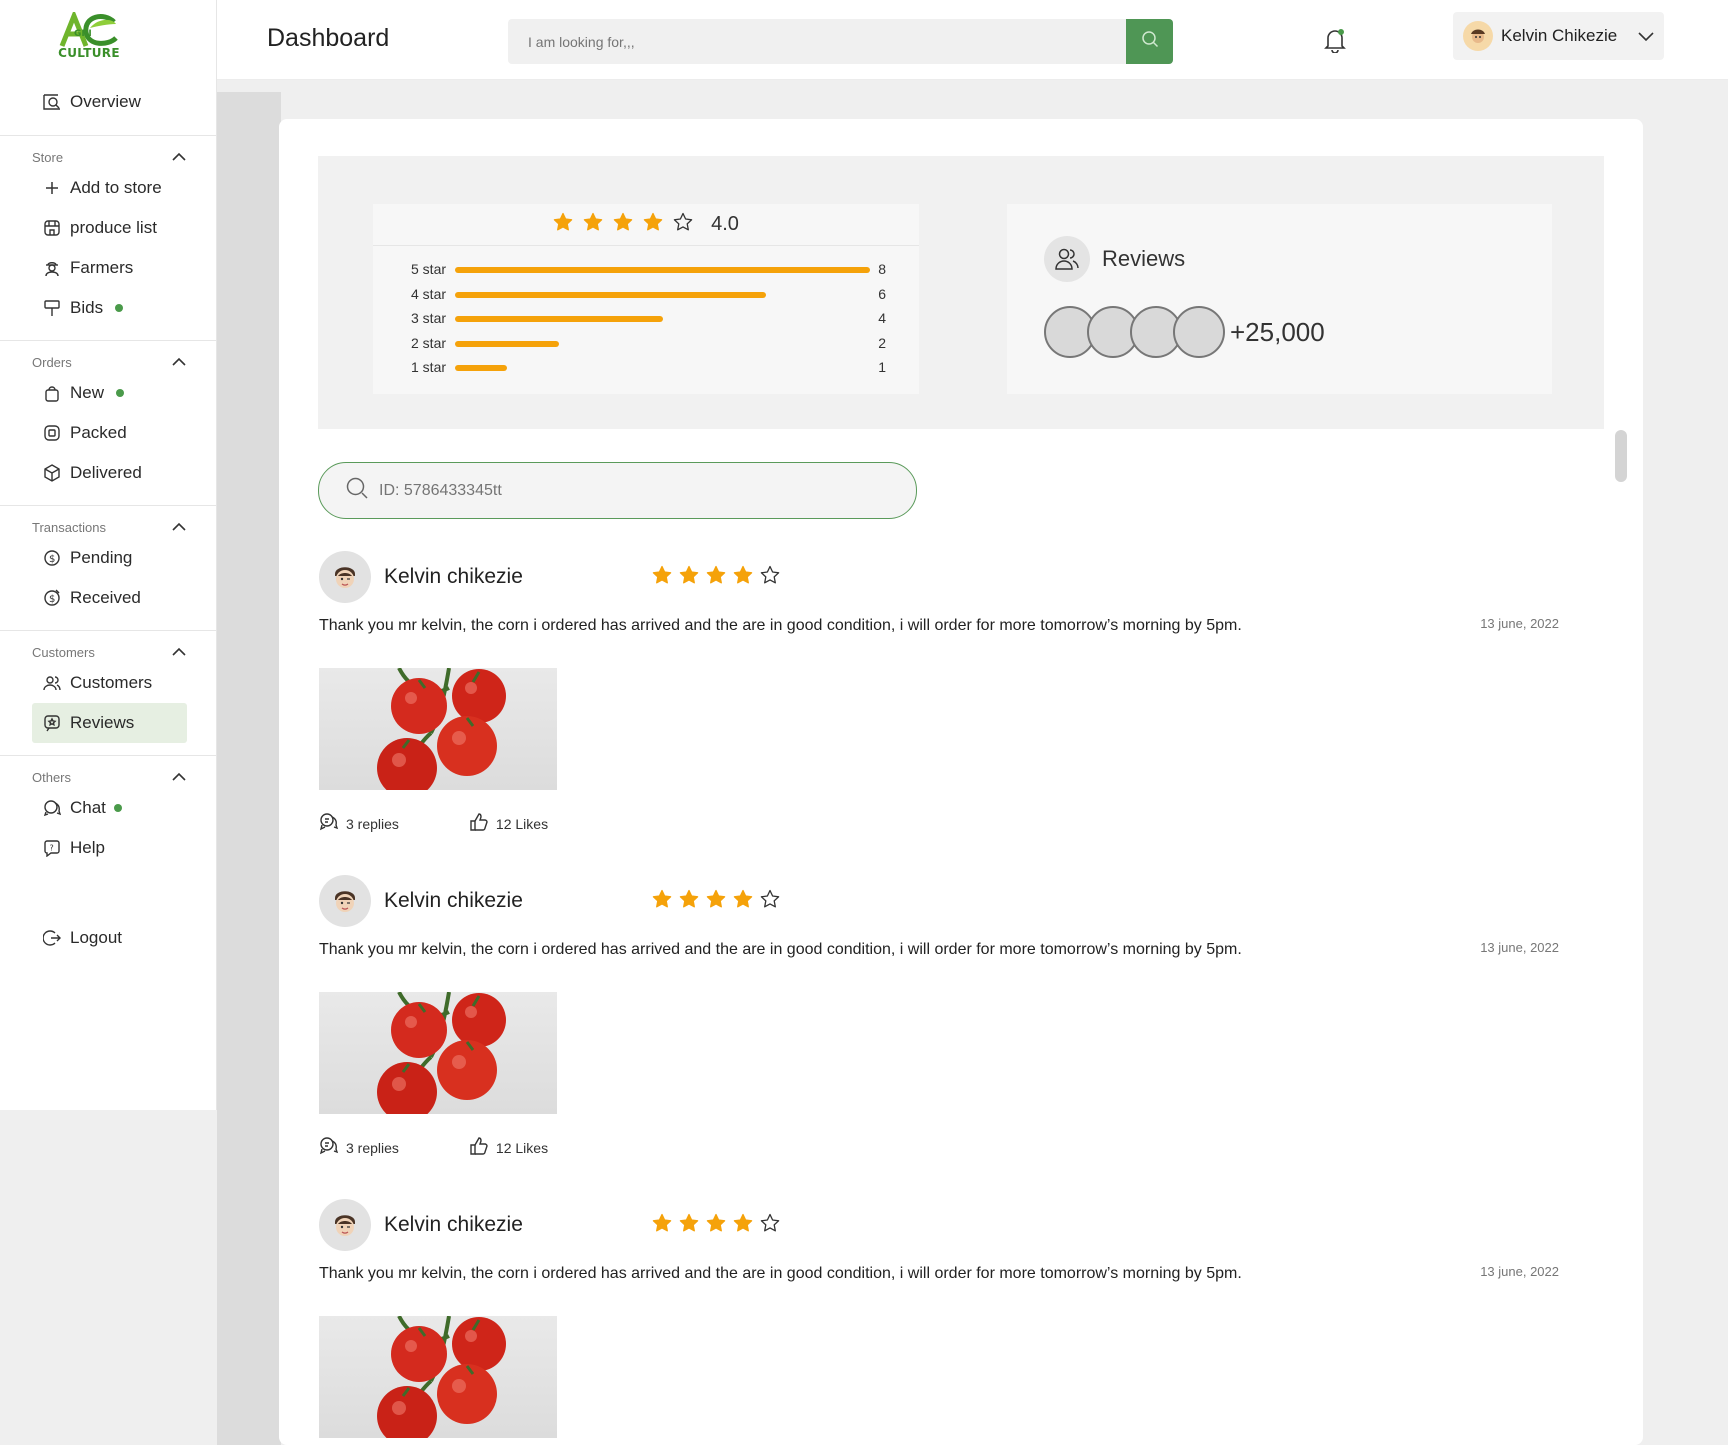  I want to click on user-name: Kelvin Chikezie, so click(1559, 35).